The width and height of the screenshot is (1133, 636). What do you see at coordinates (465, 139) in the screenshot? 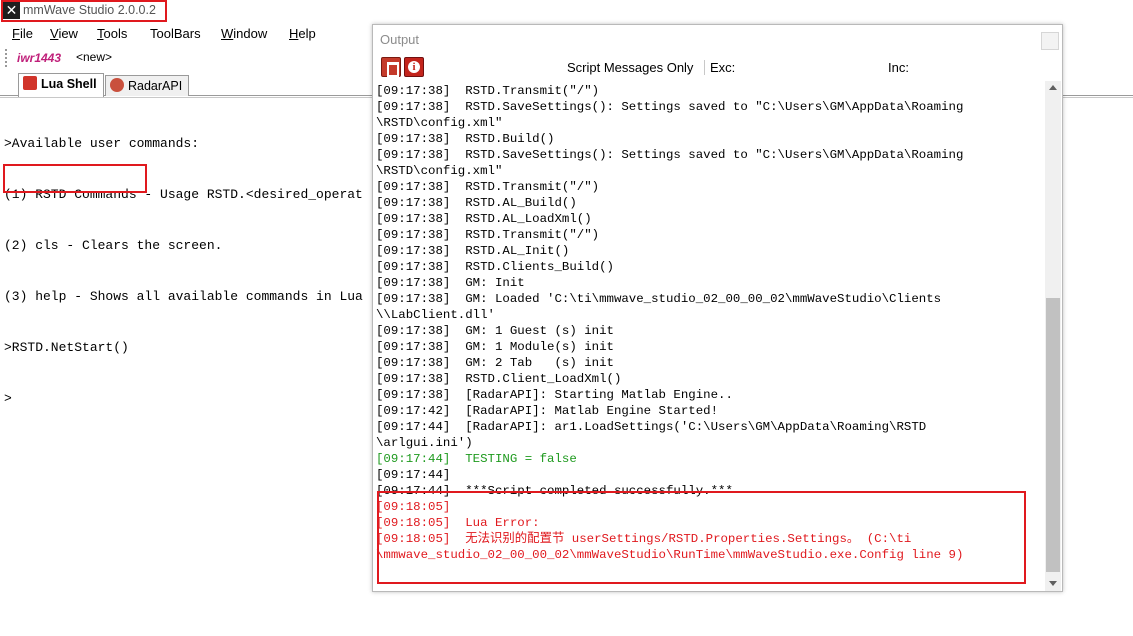
I see `log-line: [09:17:38] RSTD.Build()` at bounding box center [465, 139].